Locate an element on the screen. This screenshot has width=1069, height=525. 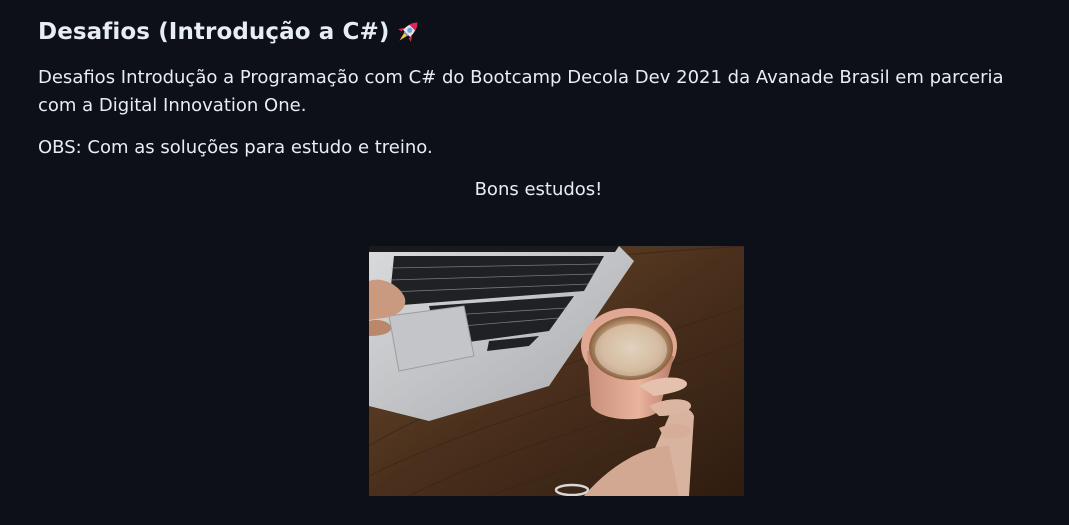
rocket-icon is located at coordinates (408, 32).